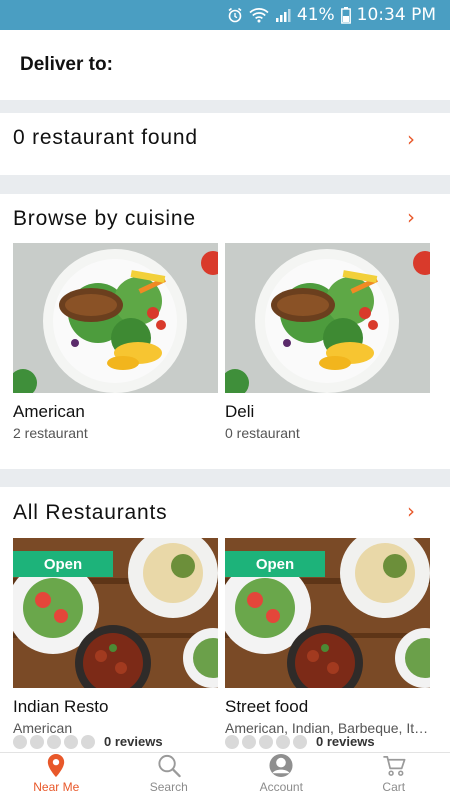  Describe the element at coordinates (262, 433) in the screenshot. I see `cuisine-restaurant-count: 0 restaurant` at that location.